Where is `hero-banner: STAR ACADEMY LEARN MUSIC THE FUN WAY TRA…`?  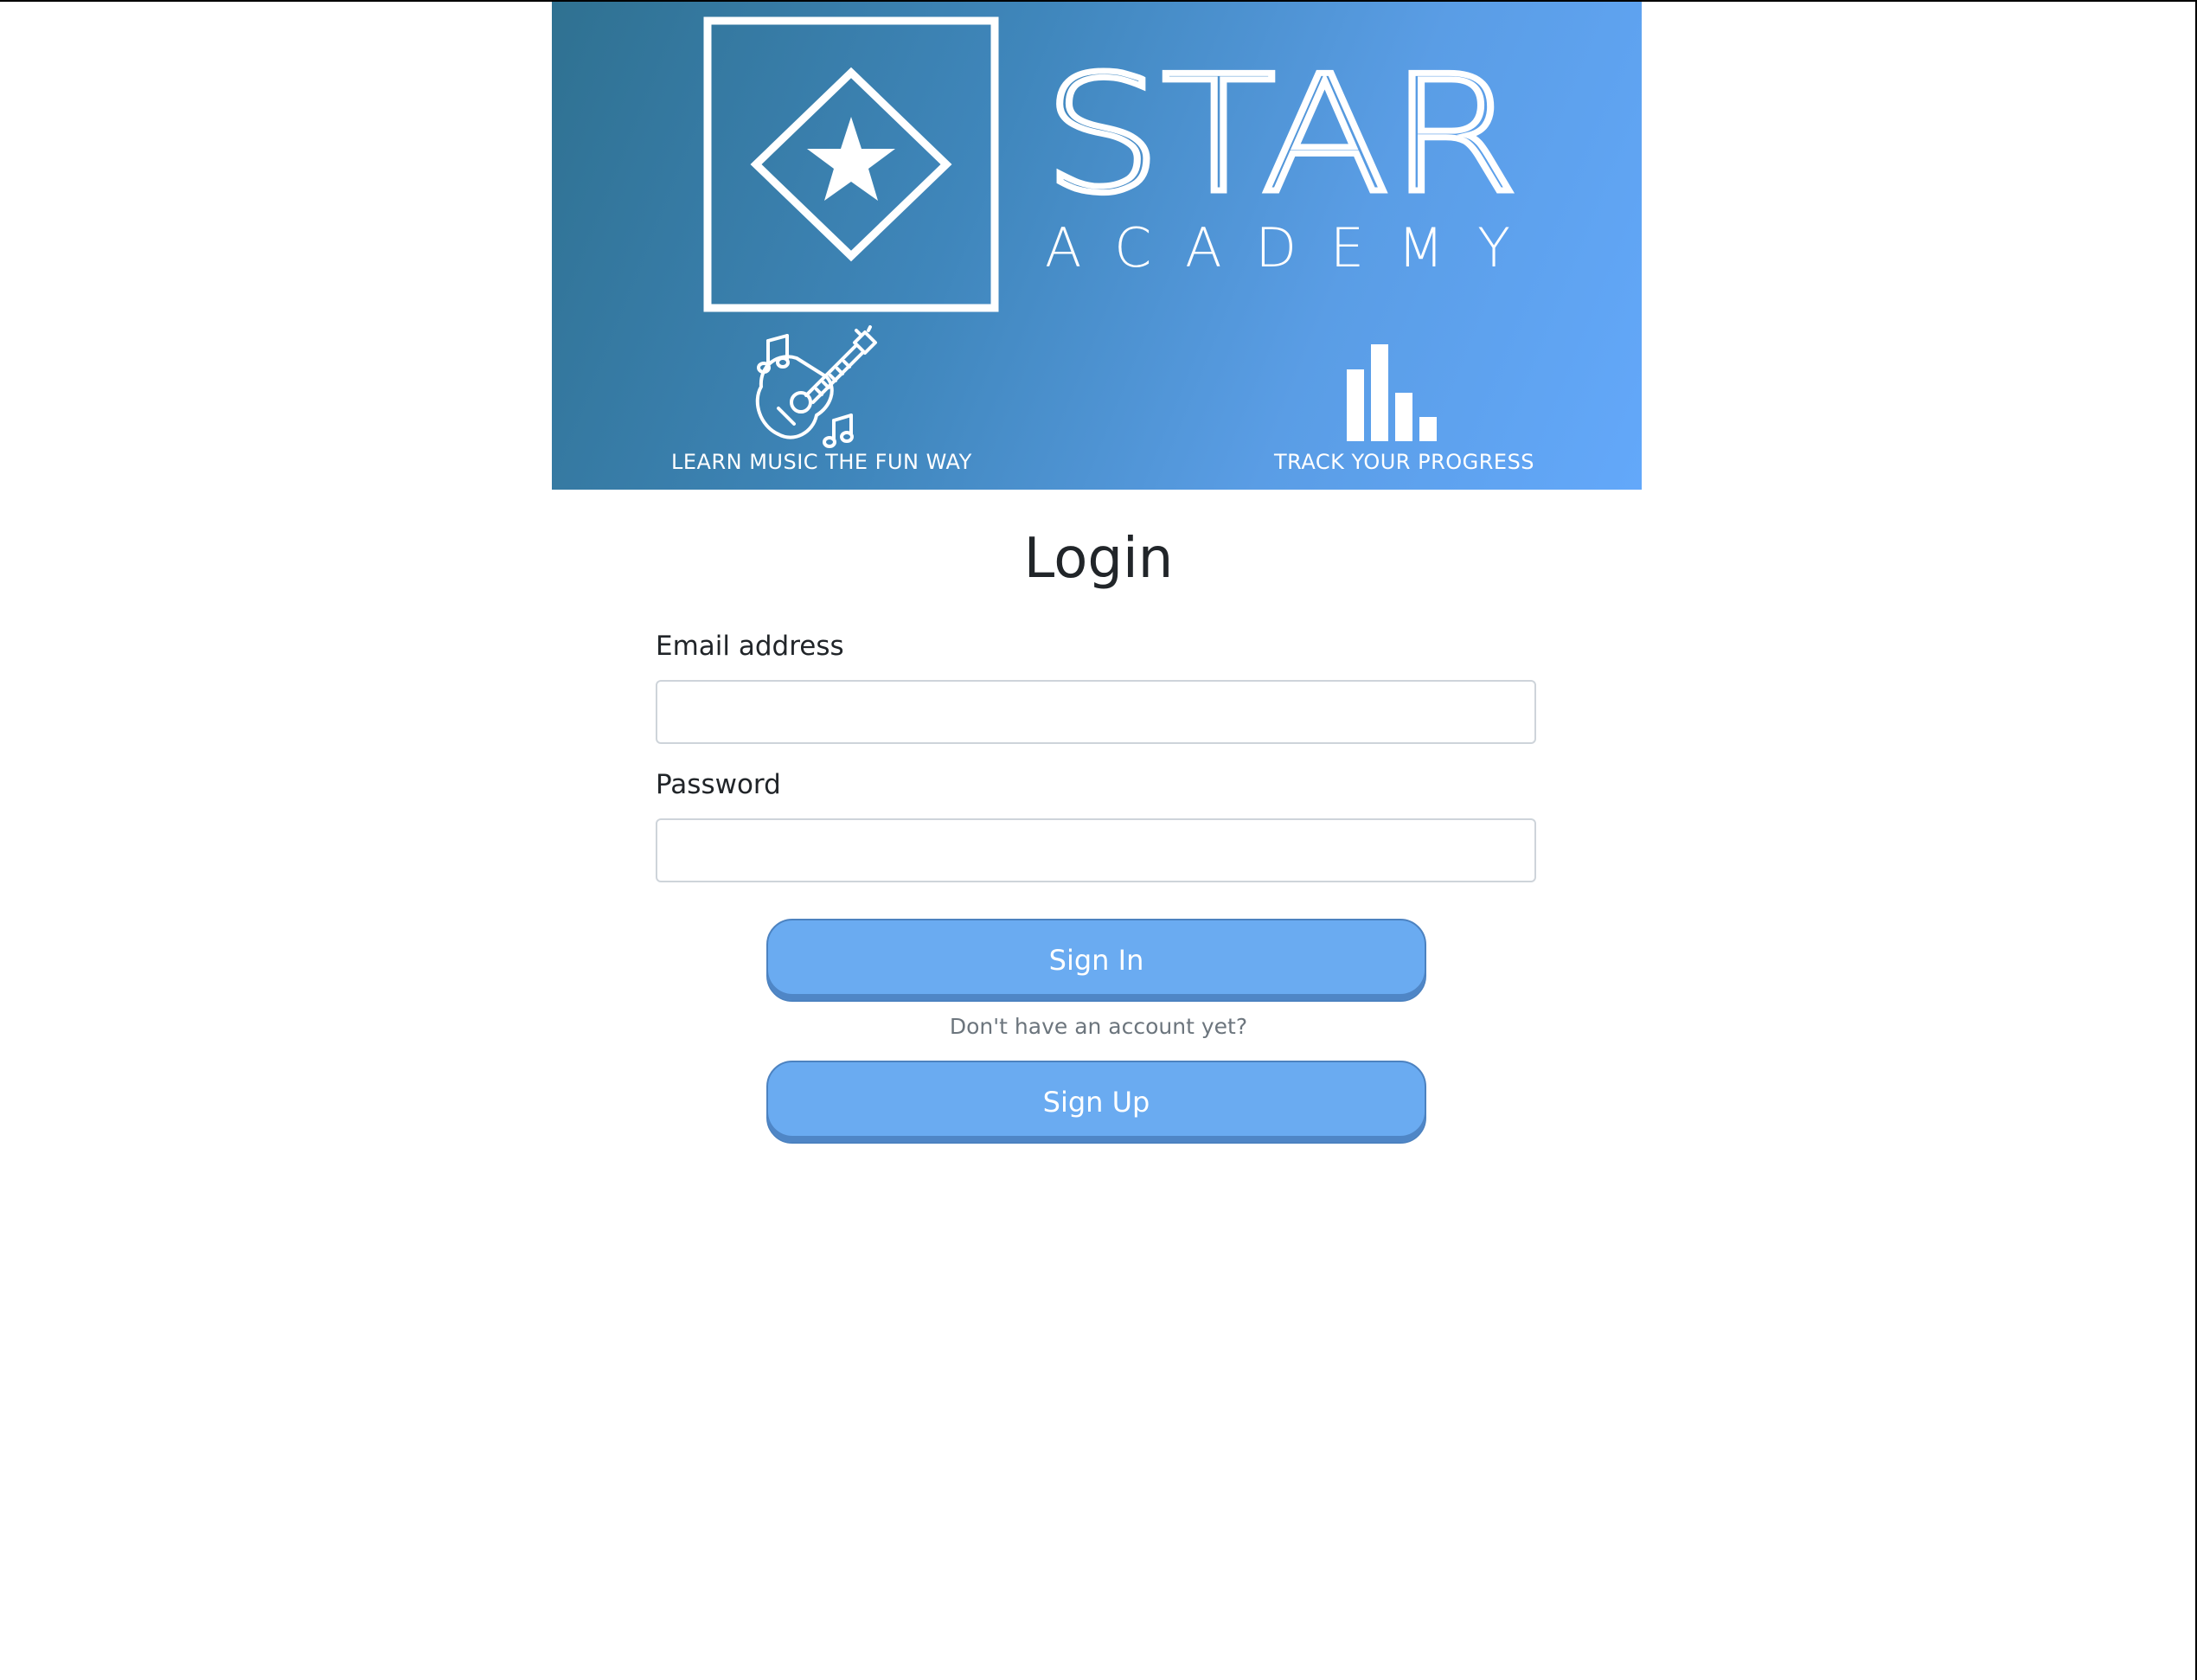 hero-banner: STAR ACADEMY LEARN MUSIC THE FUN WAY TRA… is located at coordinates (1097, 246).